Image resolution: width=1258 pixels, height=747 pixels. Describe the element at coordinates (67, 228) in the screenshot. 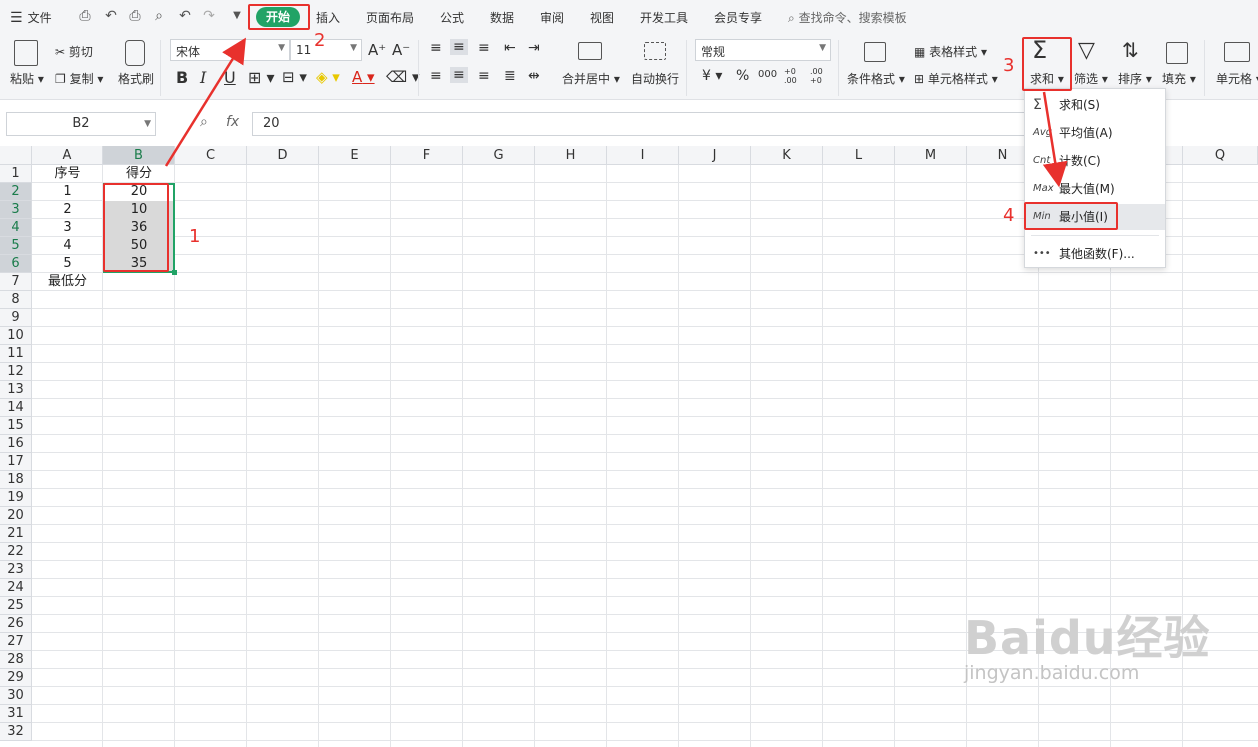

I see `cell-a4: 3` at that location.